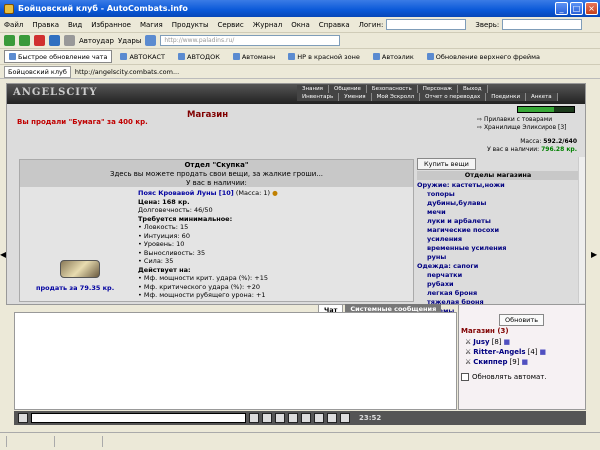 The image size is (600, 450). I want to click on nav-item: Персонаж, so click(438, 89).